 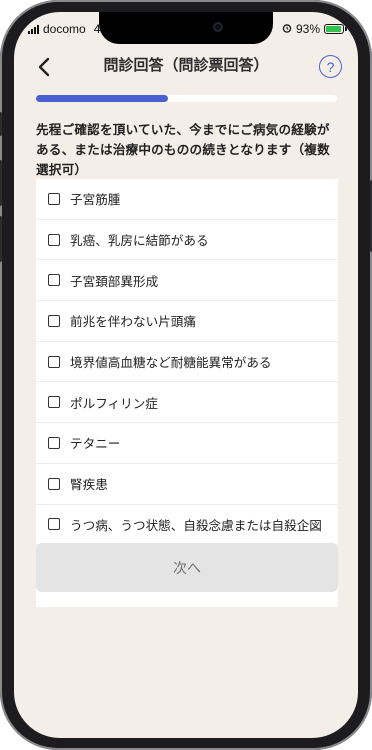 What do you see at coordinates (114, 403) in the screenshot?
I see `option-label: ポルフィリン症` at bounding box center [114, 403].